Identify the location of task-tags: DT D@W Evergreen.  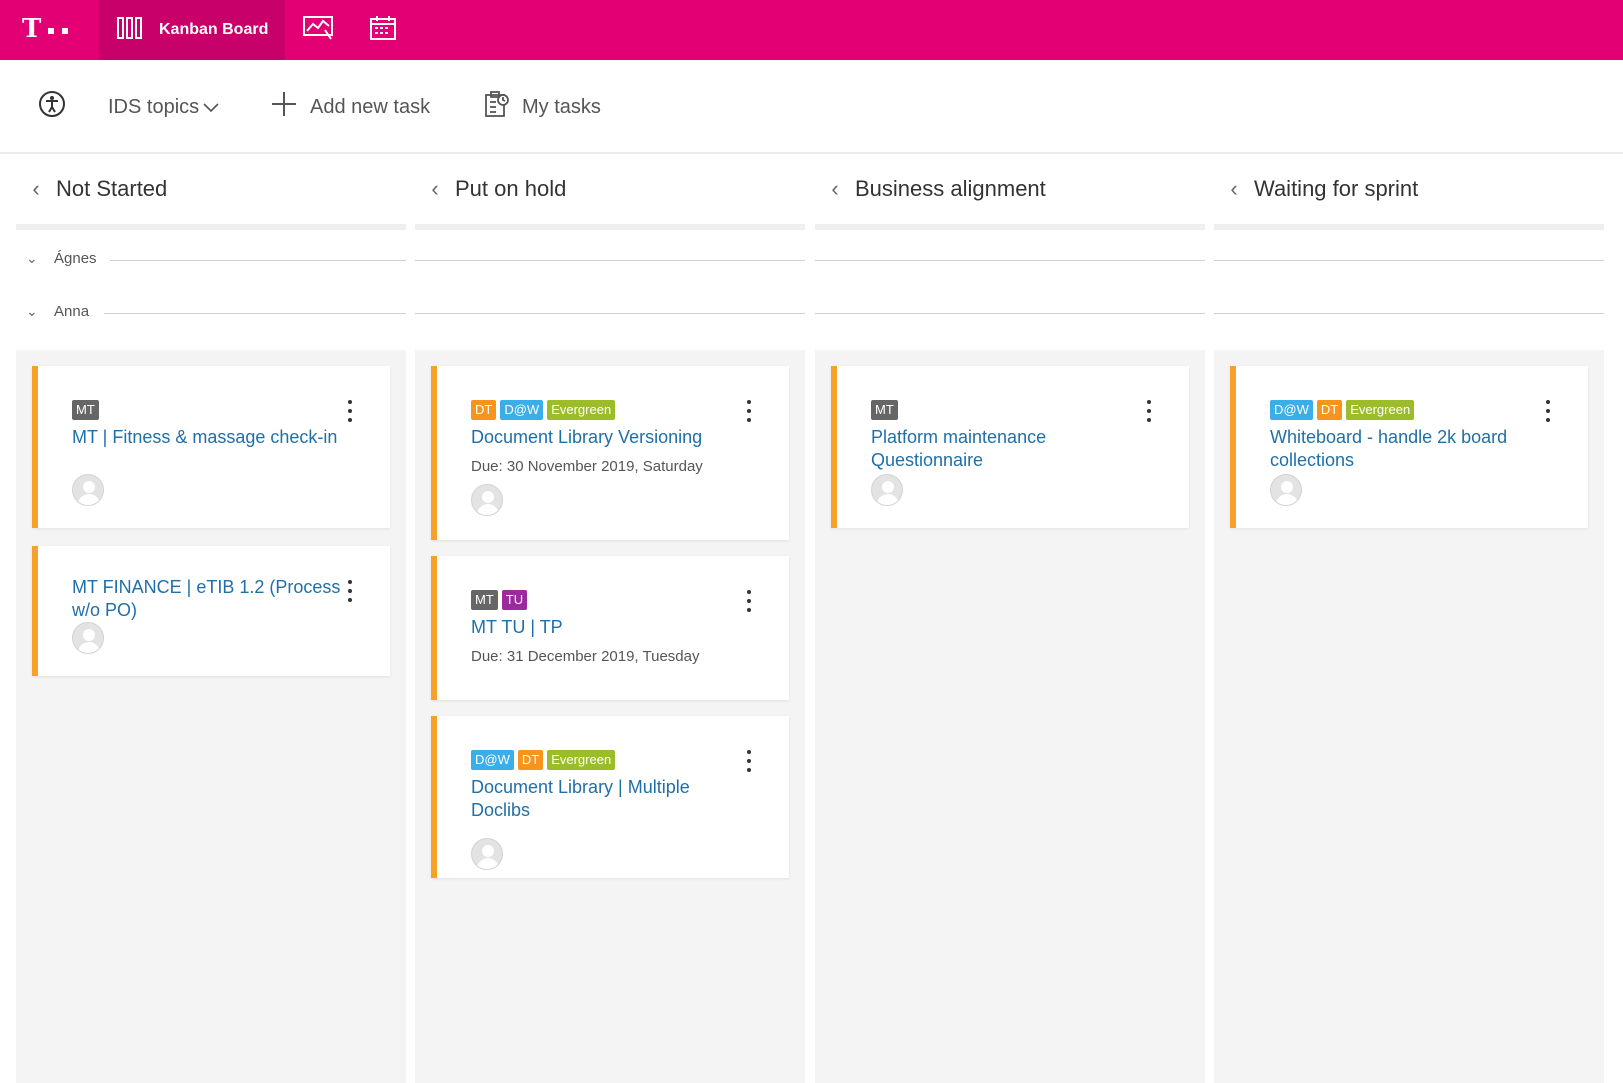
(543, 410).